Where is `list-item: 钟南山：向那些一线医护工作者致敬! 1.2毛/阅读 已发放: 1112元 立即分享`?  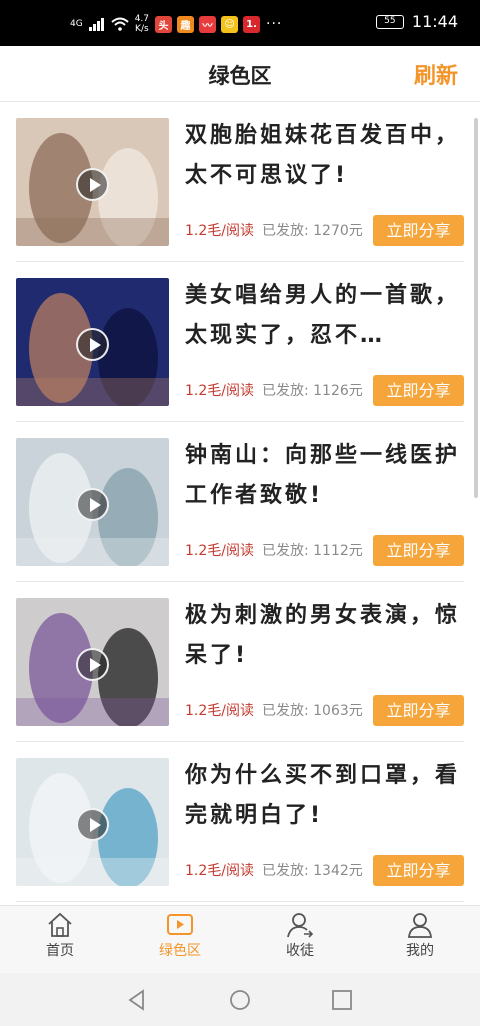 list-item: 钟南山：向那些一线医护工作者致敬! 1.2毛/阅读 已发放: 1112元 立即分享 is located at coordinates (240, 502).